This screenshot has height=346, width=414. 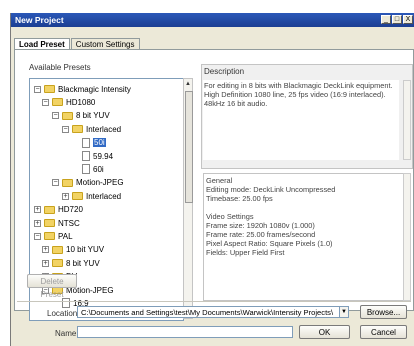 I want to click on tree-node-label: 50i, so click(x=99, y=143).